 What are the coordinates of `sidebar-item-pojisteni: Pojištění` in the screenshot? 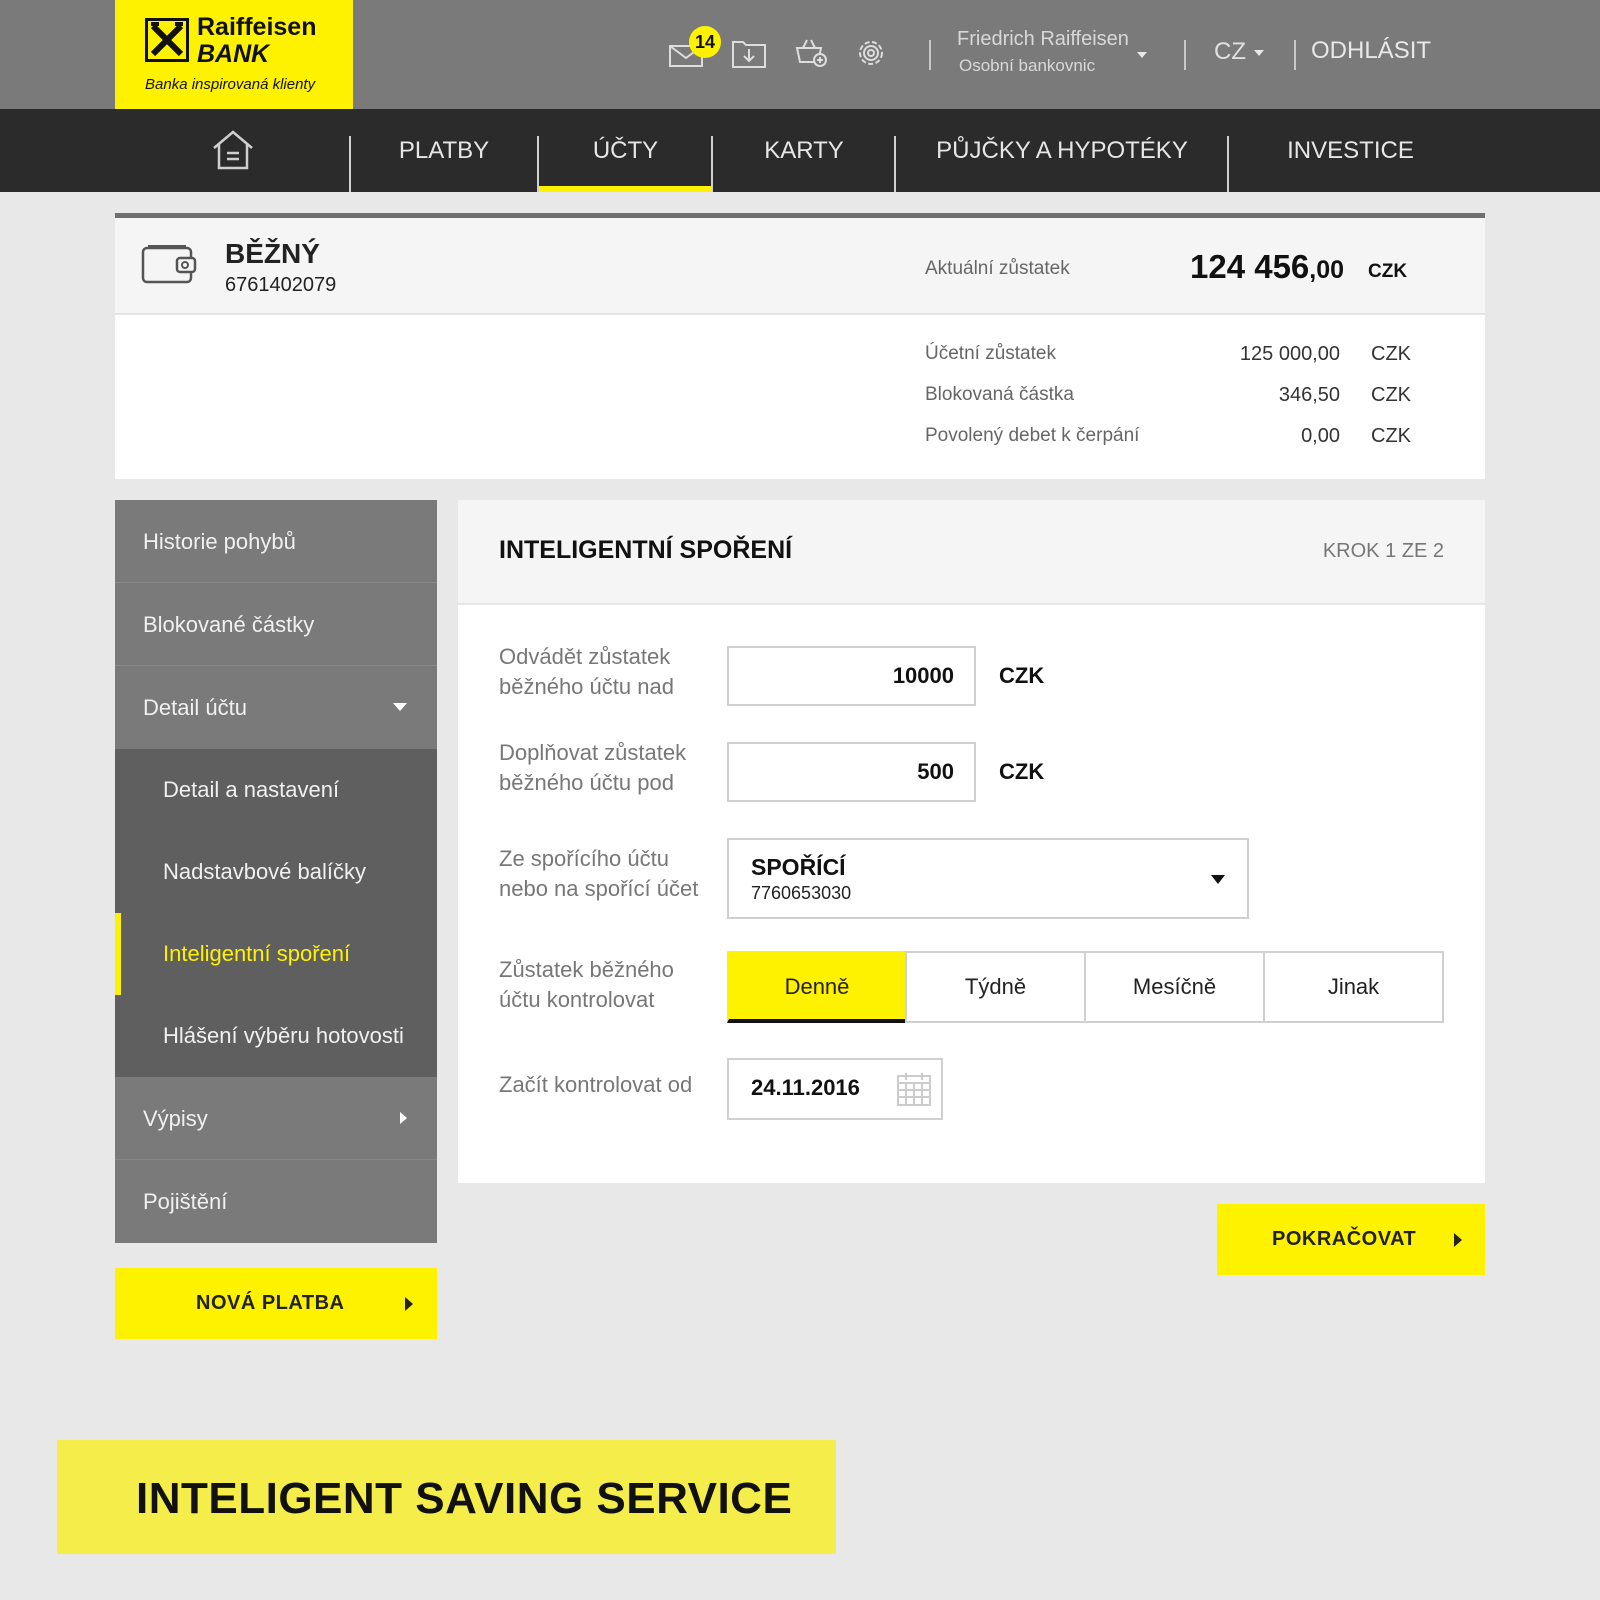 It's located at (276, 1201).